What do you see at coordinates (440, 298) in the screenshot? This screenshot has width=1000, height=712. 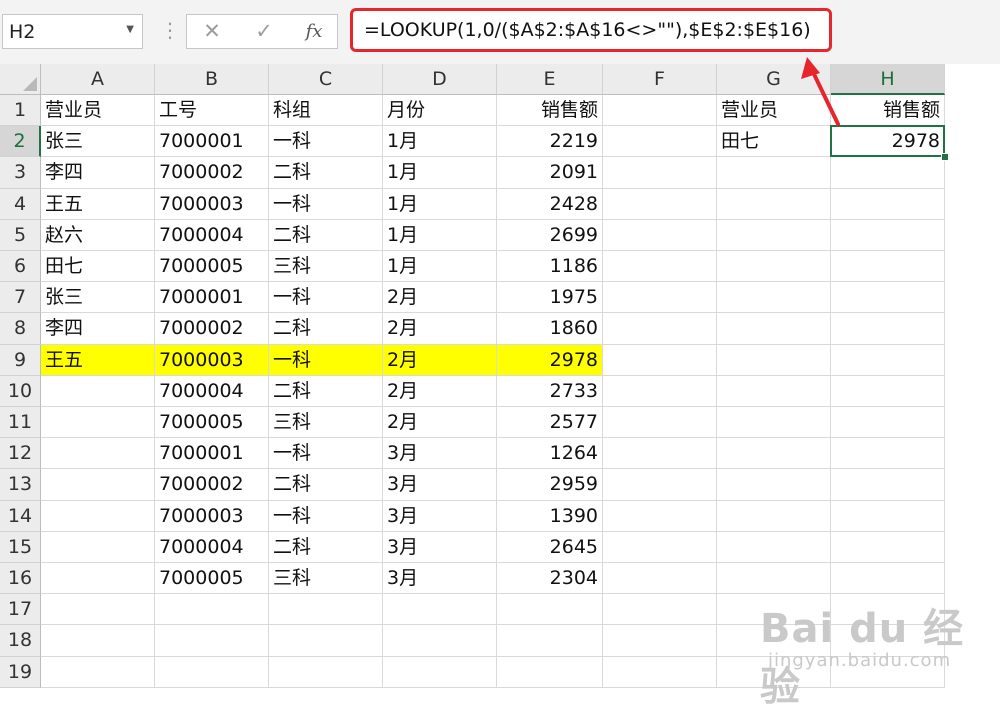 I see `cell-d7: 2月` at bounding box center [440, 298].